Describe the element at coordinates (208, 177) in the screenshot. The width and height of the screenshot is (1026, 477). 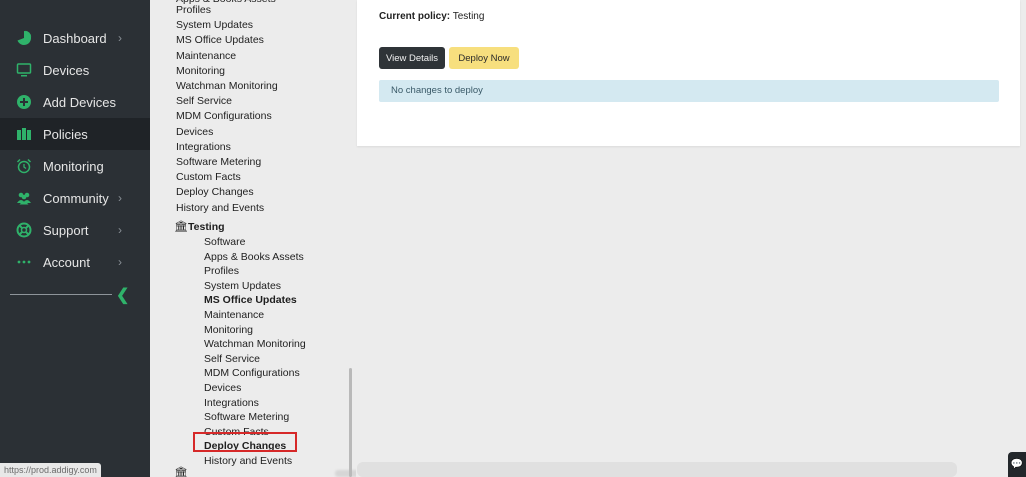
I see `tree-item: Custom Facts` at that location.